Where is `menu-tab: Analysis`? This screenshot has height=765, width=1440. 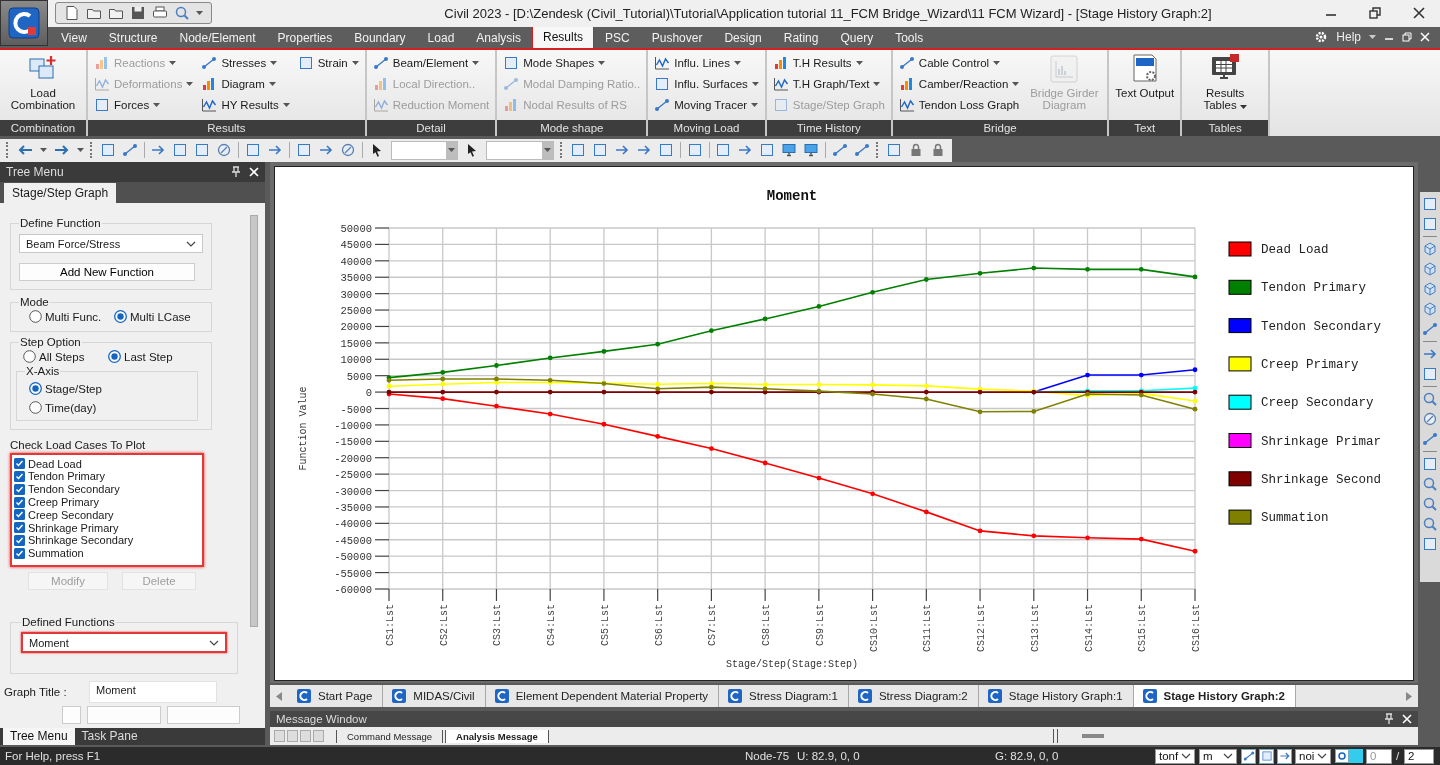 menu-tab: Analysis is located at coordinates (498, 37).